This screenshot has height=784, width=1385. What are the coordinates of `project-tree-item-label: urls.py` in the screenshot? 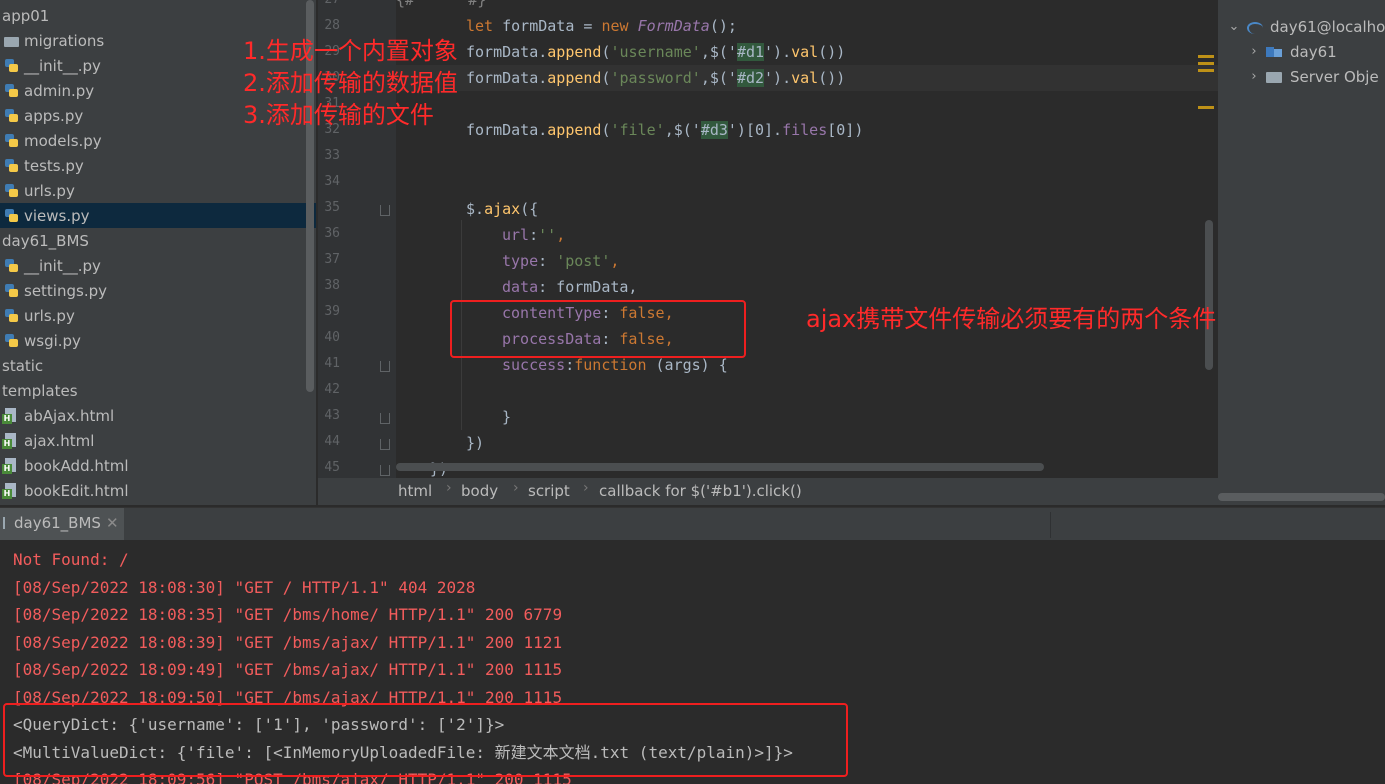 It's located at (49, 190).